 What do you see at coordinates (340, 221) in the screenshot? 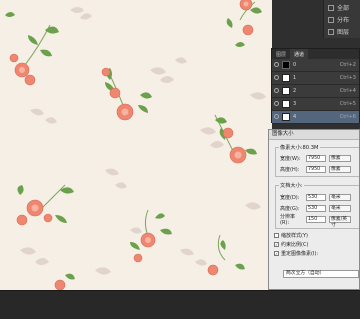
I see `resolution-unit-select: 像素/英寸` at bounding box center [340, 221].